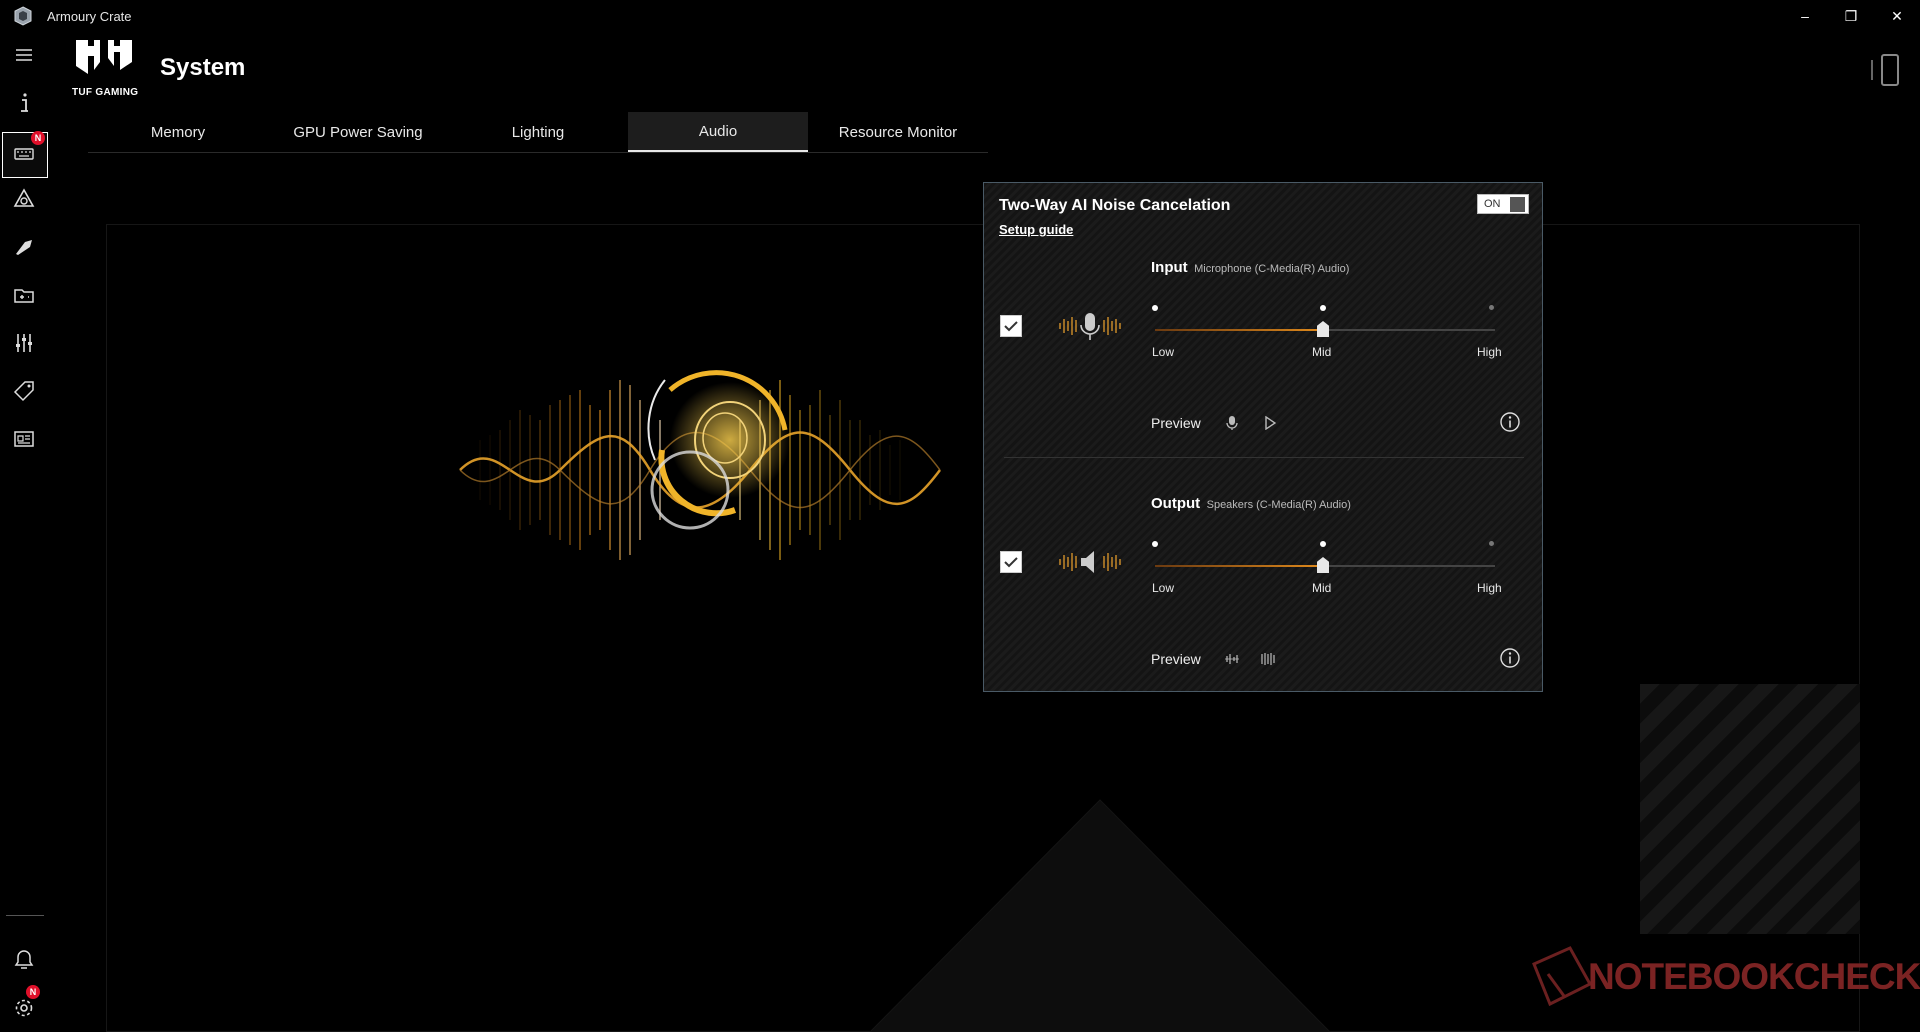 The image size is (1920, 1032). I want to click on sidebar-divider, so click(25, 915).